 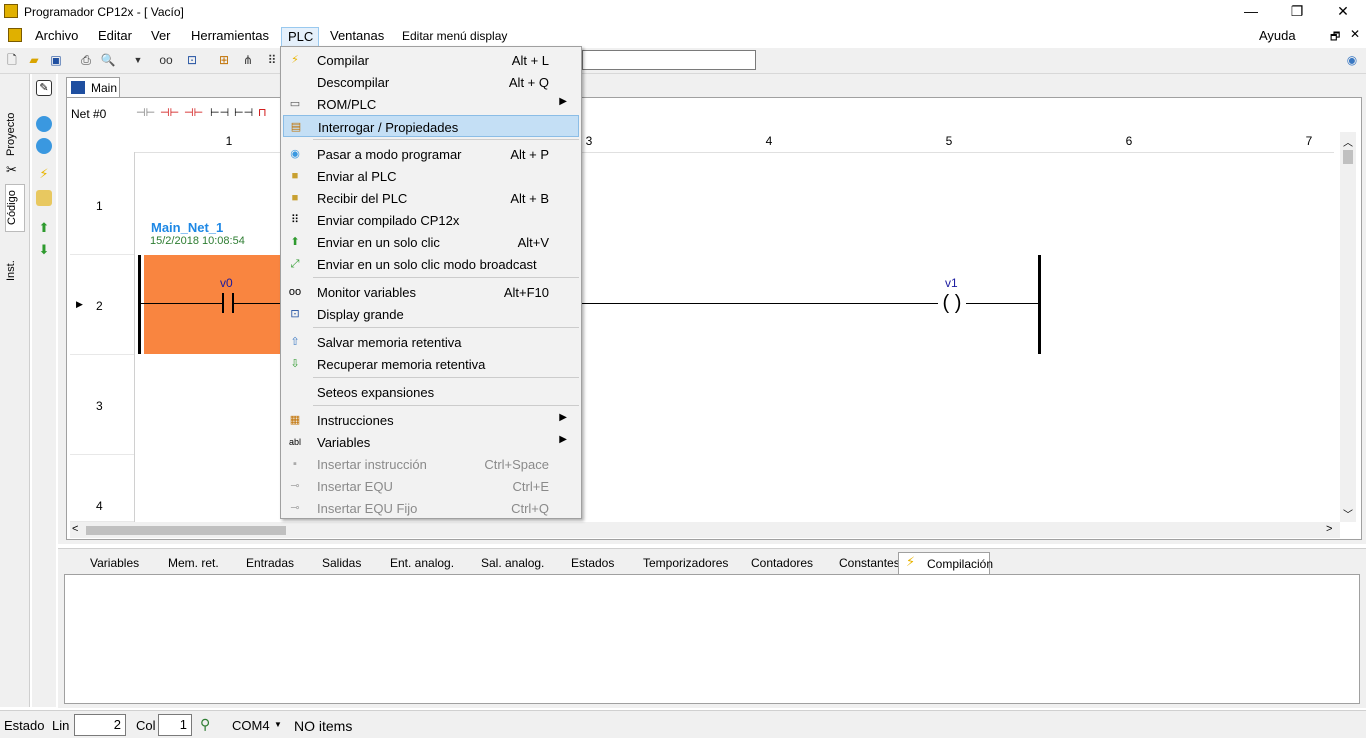 I want to click on zoom-icon: ⊡, so click(x=192, y=60).